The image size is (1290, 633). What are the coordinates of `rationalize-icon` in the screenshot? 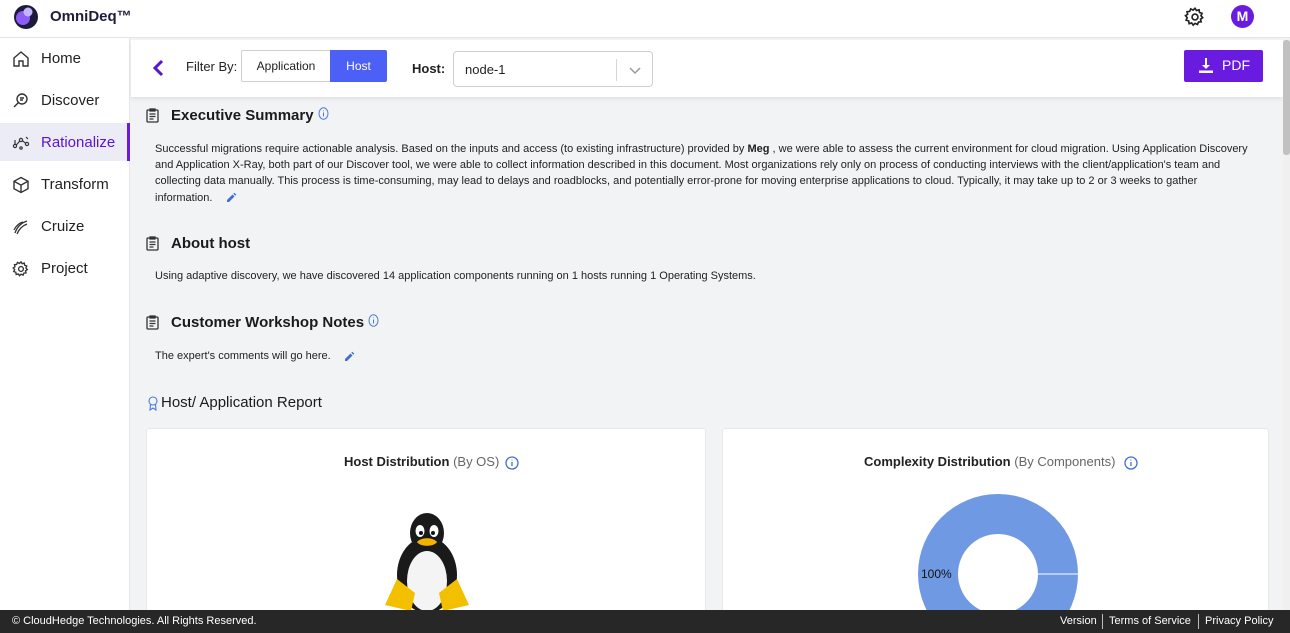 It's located at (21, 143).